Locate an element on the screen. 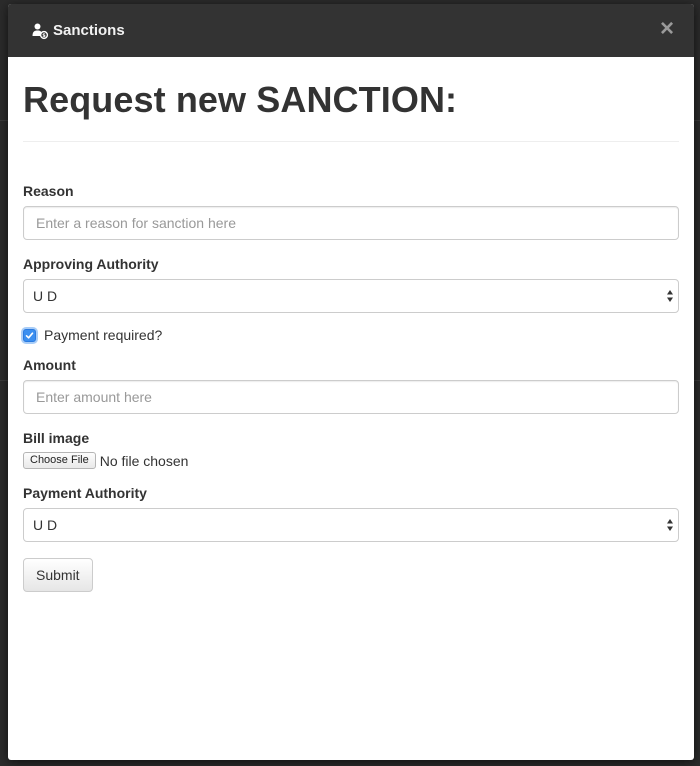 Image resolution: width=700 pixels, height=766 pixels. modal-title: Sanctions is located at coordinates (89, 30).